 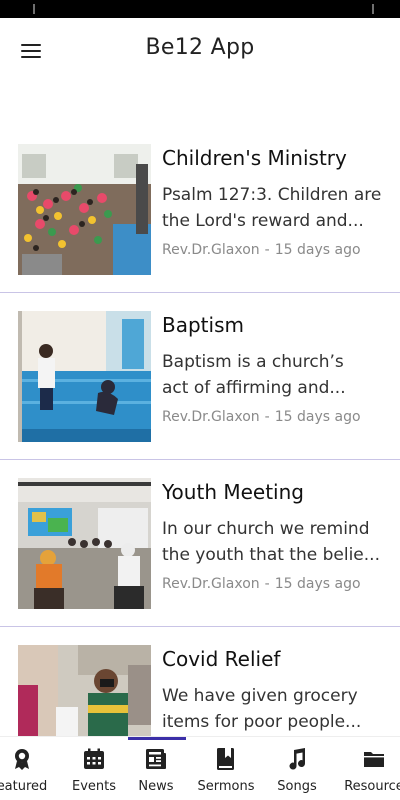 I want to click on battery-icon, so click(x=373, y=9).